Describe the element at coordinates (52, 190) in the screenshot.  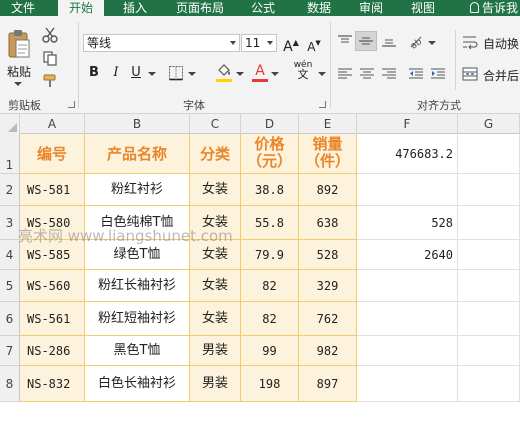
I see `table-cell: WS-581` at that location.